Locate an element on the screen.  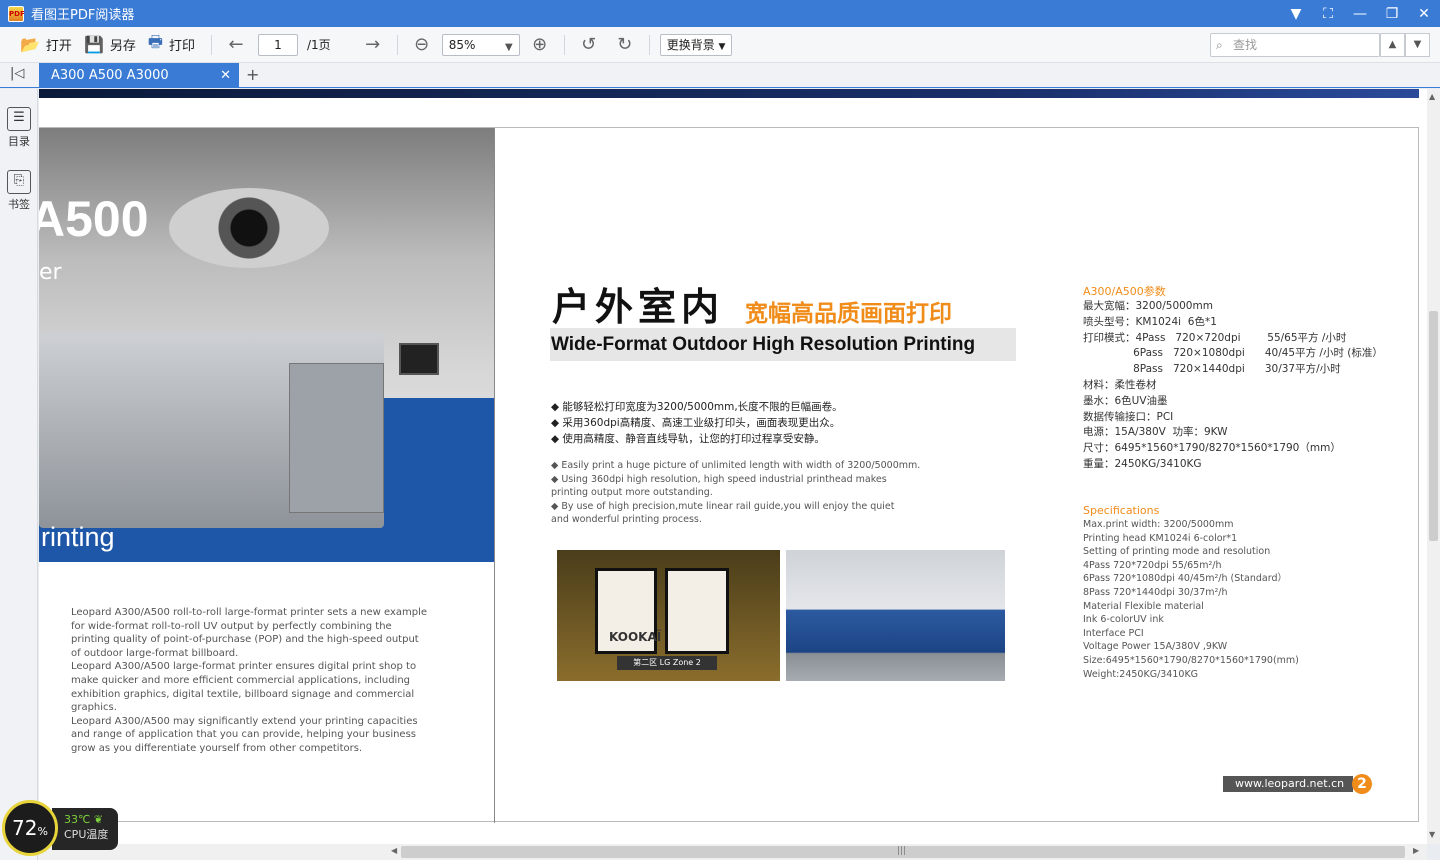
spec-row-en: Material Flexible material is located at coordinates (1143, 606).